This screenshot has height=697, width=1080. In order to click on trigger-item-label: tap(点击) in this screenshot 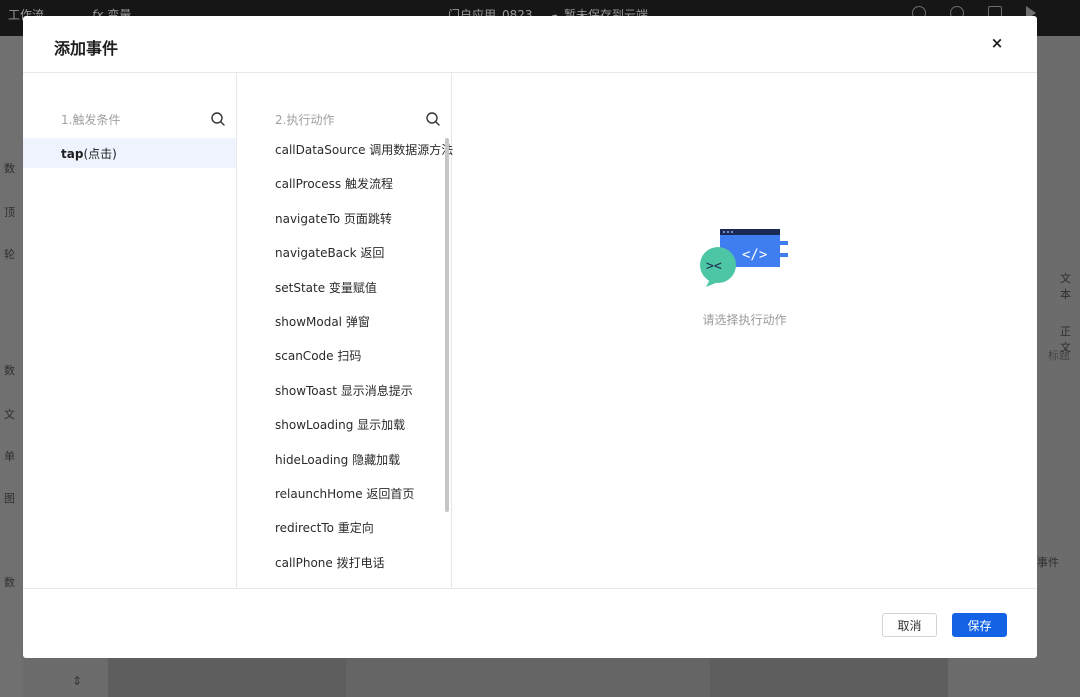, I will do `click(89, 153)`.